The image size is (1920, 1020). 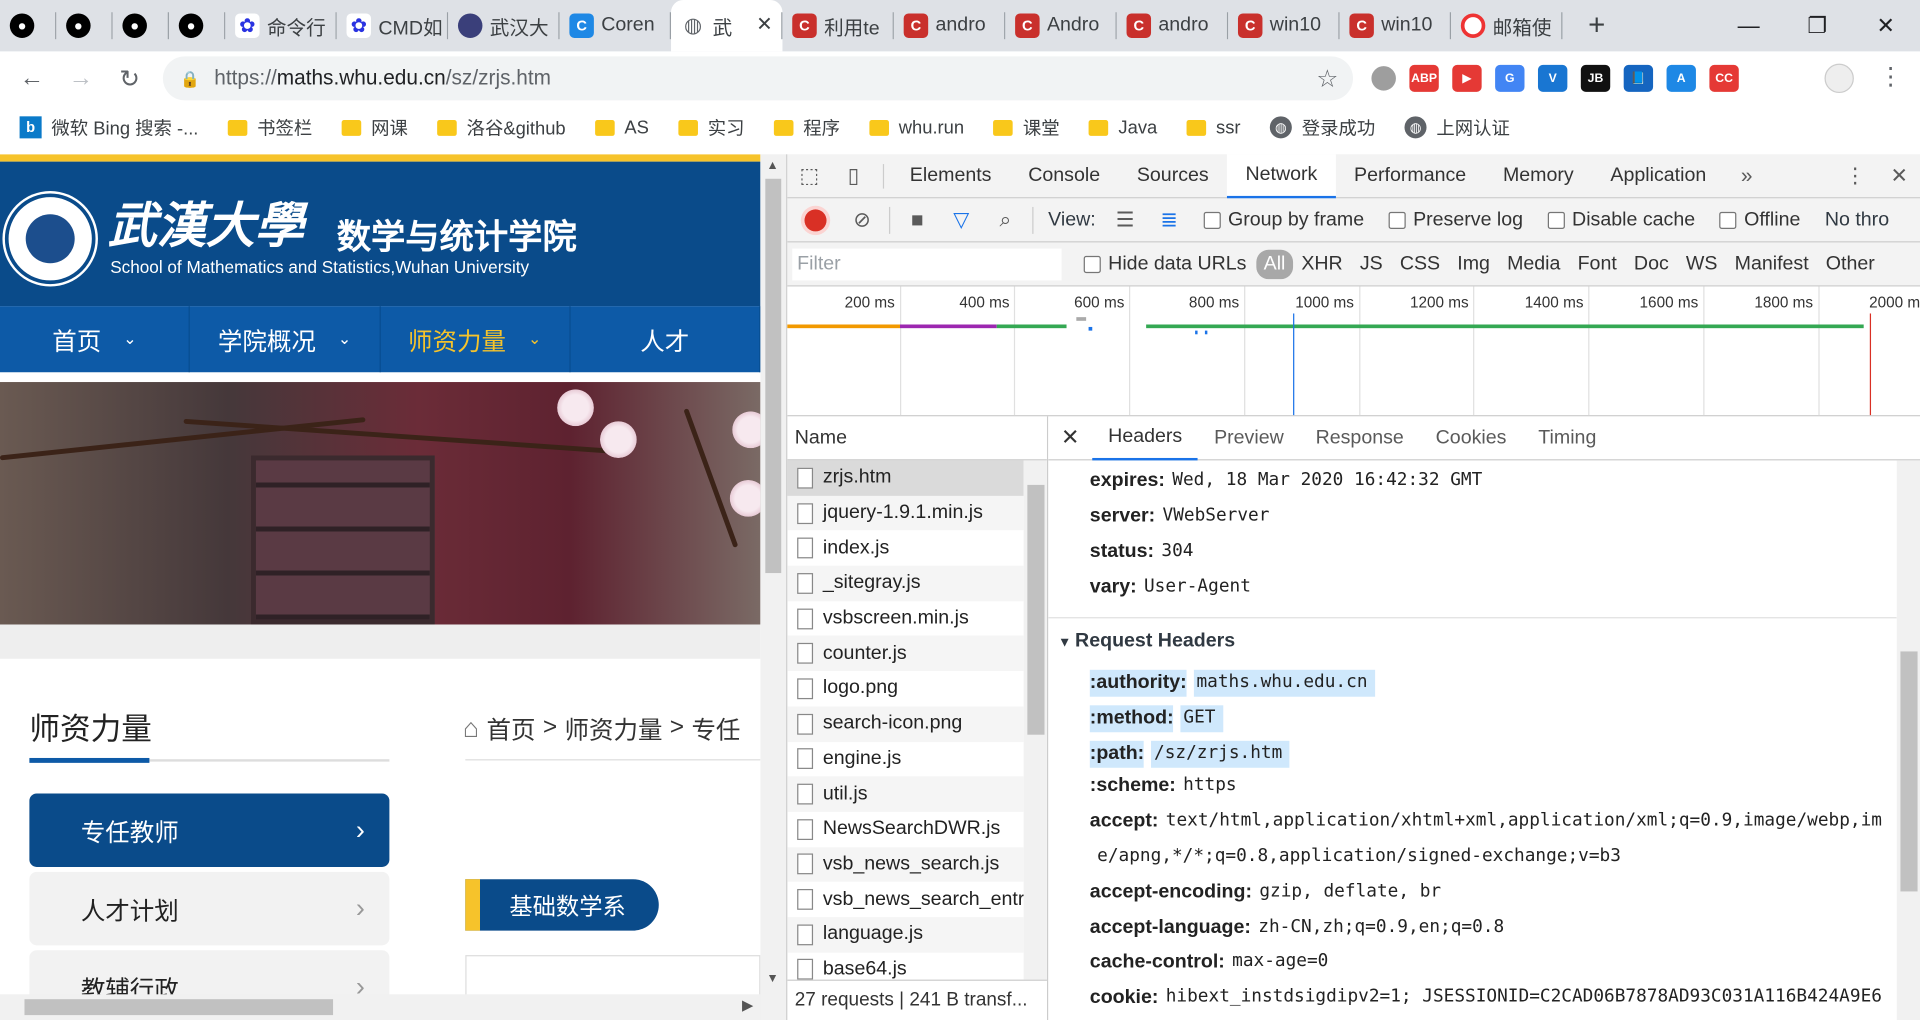 What do you see at coordinates (1035, 720) in the screenshot?
I see `request-list-scrollbar` at bounding box center [1035, 720].